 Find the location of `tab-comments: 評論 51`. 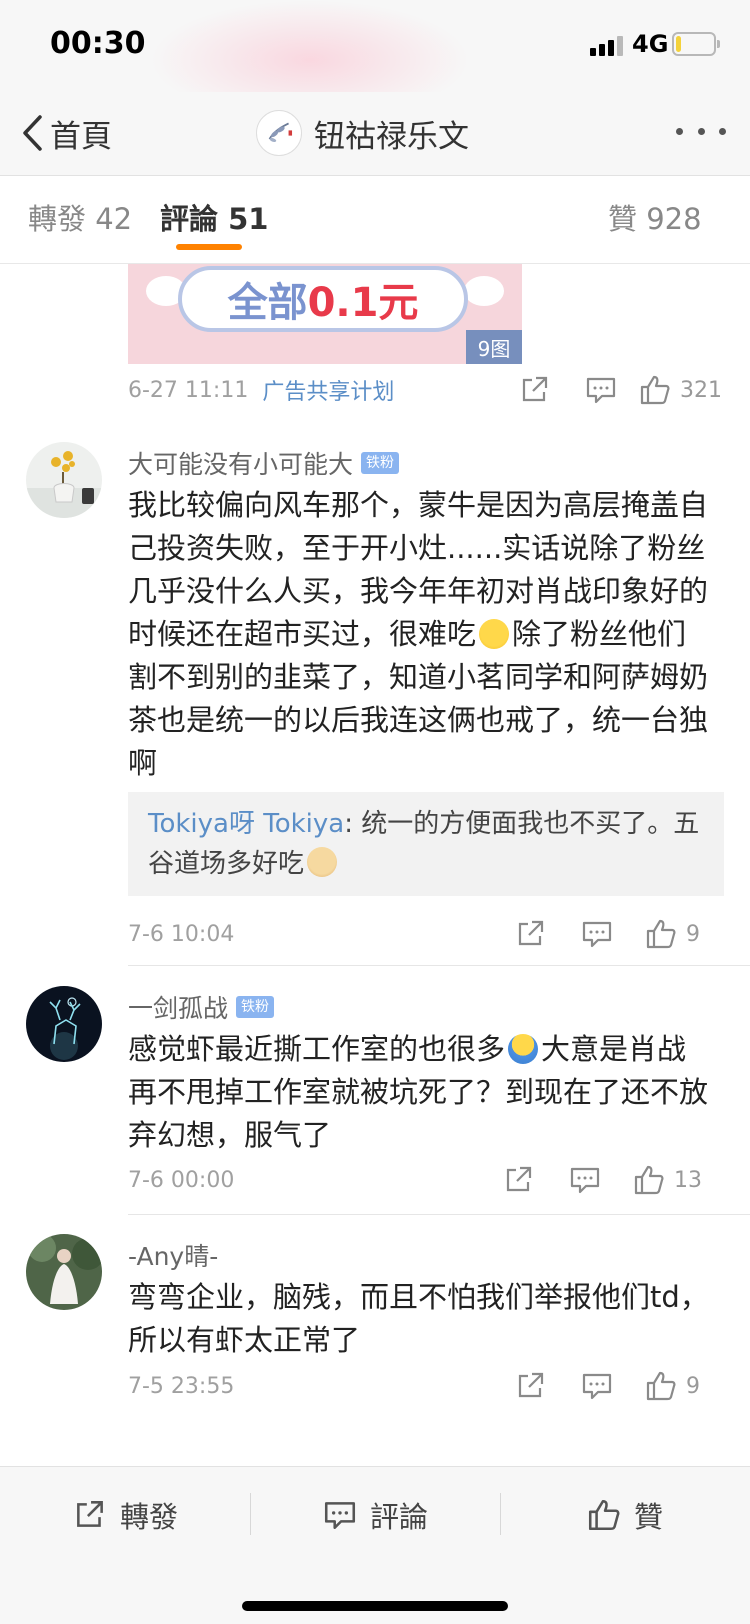

tab-comments: 評論 51 is located at coordinates (214, 223).